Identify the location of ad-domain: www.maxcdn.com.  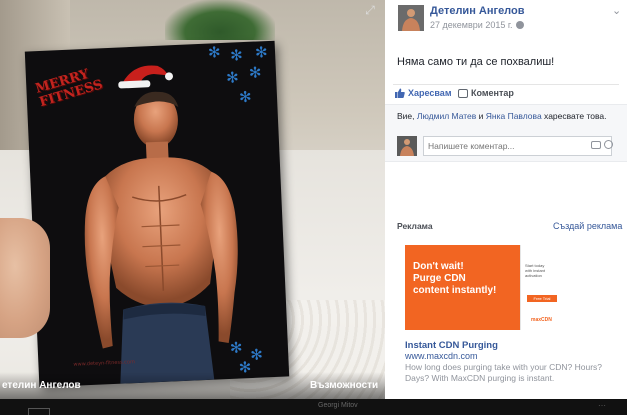
(441, 356).